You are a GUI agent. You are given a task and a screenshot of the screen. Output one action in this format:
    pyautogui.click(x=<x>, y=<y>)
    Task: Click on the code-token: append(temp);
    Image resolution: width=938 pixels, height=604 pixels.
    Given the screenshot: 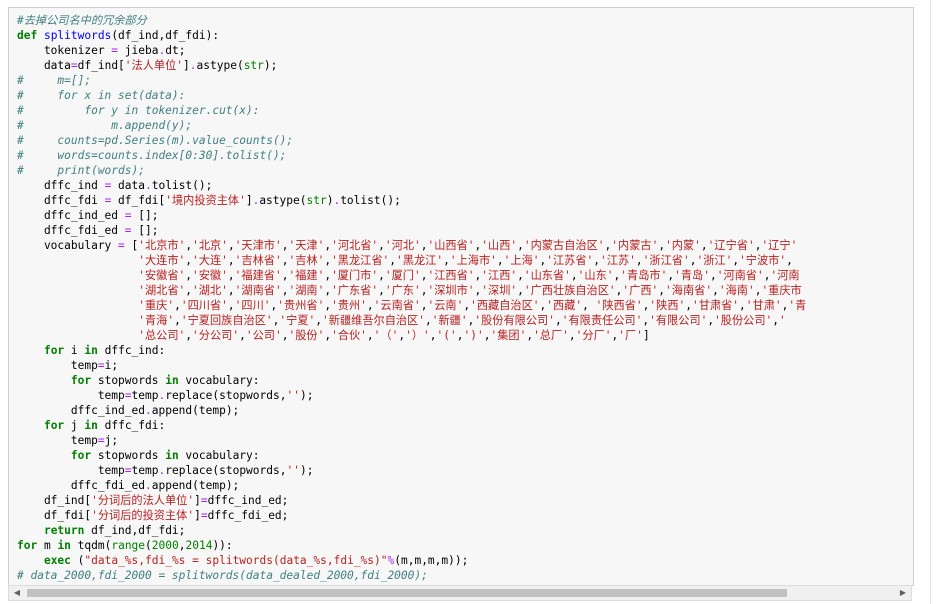 What is the action you would take?
    pyautogui.click(x=195, y=410)
    